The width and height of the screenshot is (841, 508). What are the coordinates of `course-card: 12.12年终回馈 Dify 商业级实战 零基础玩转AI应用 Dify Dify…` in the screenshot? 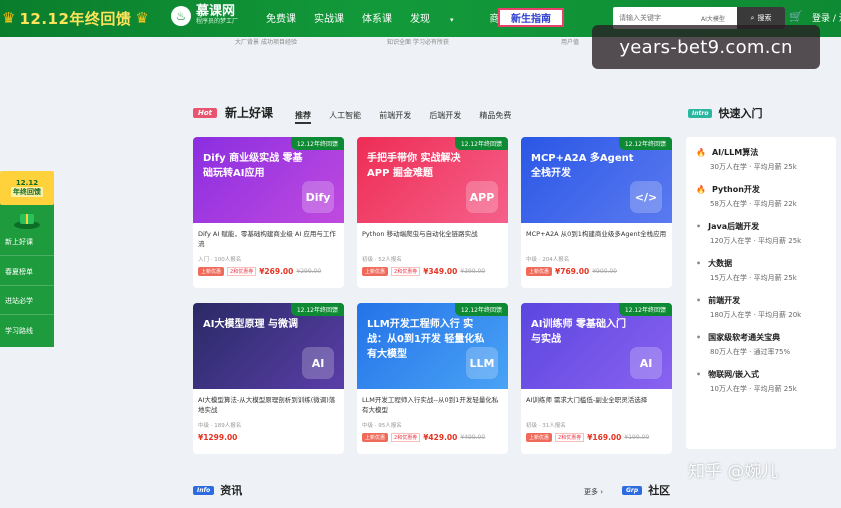 It's located at (268, 212).